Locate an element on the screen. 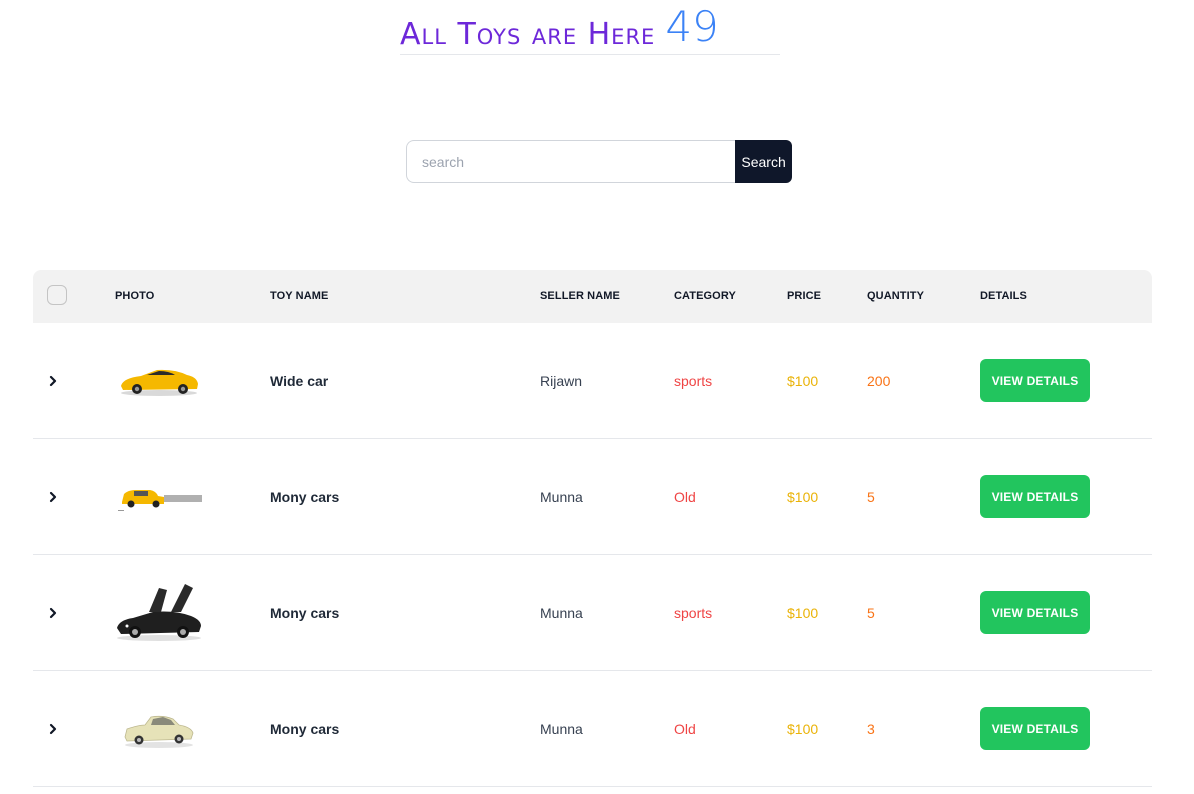 The width and height of the screenshot is (1194, 794). column-header-price: PRICE is located at coordinates (804, 296).